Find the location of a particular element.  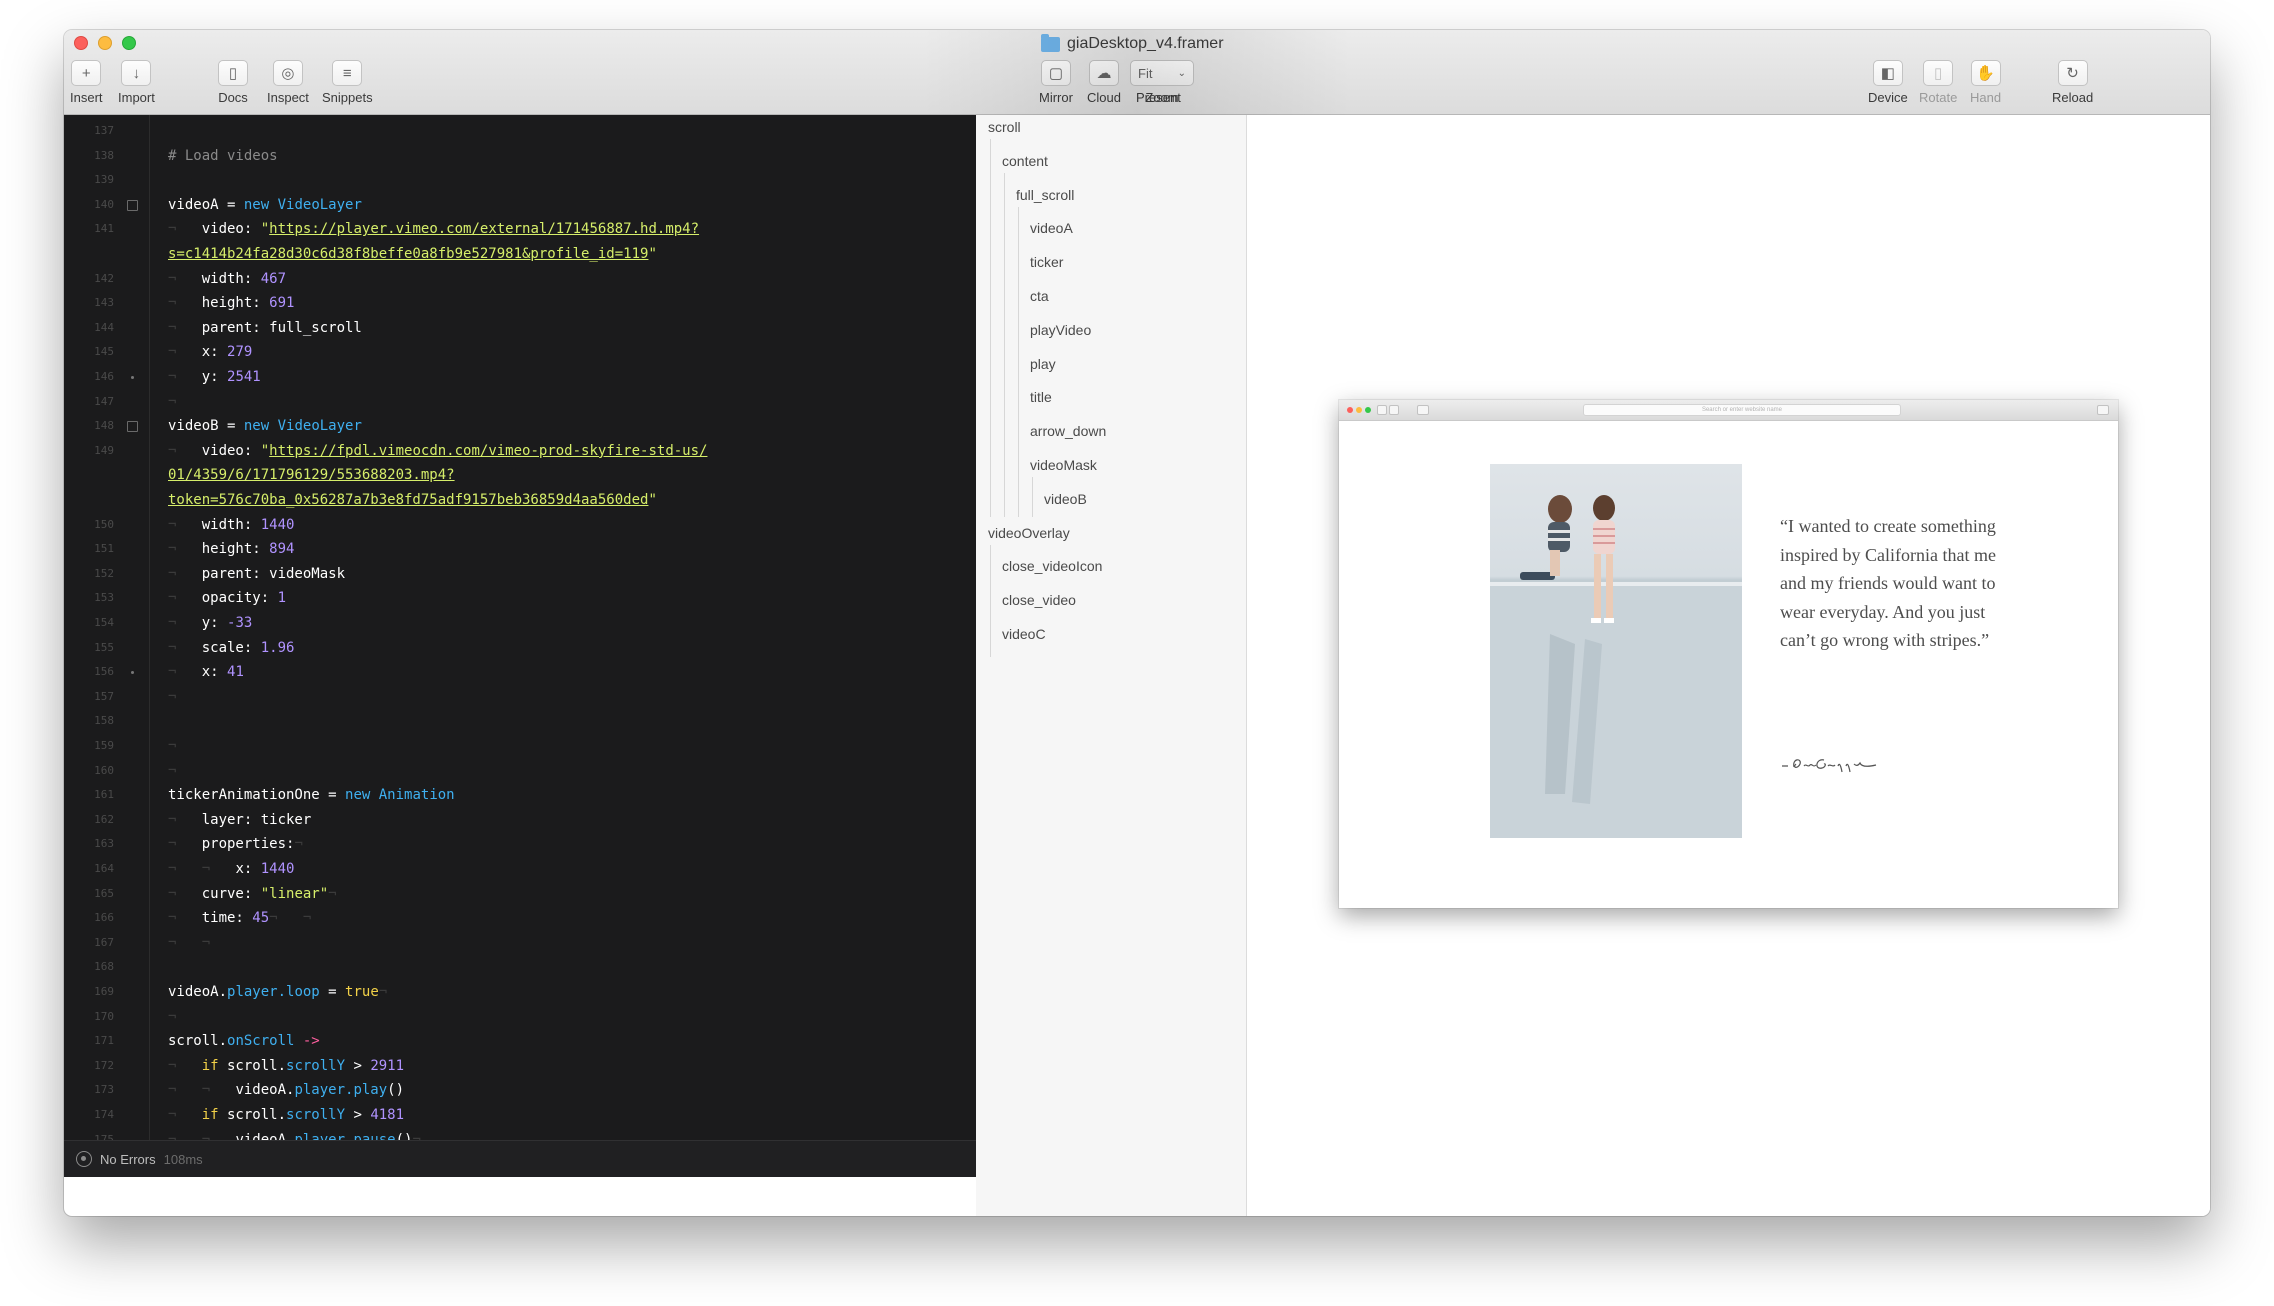

line-number: 155 is located at coordinates (104, 647).